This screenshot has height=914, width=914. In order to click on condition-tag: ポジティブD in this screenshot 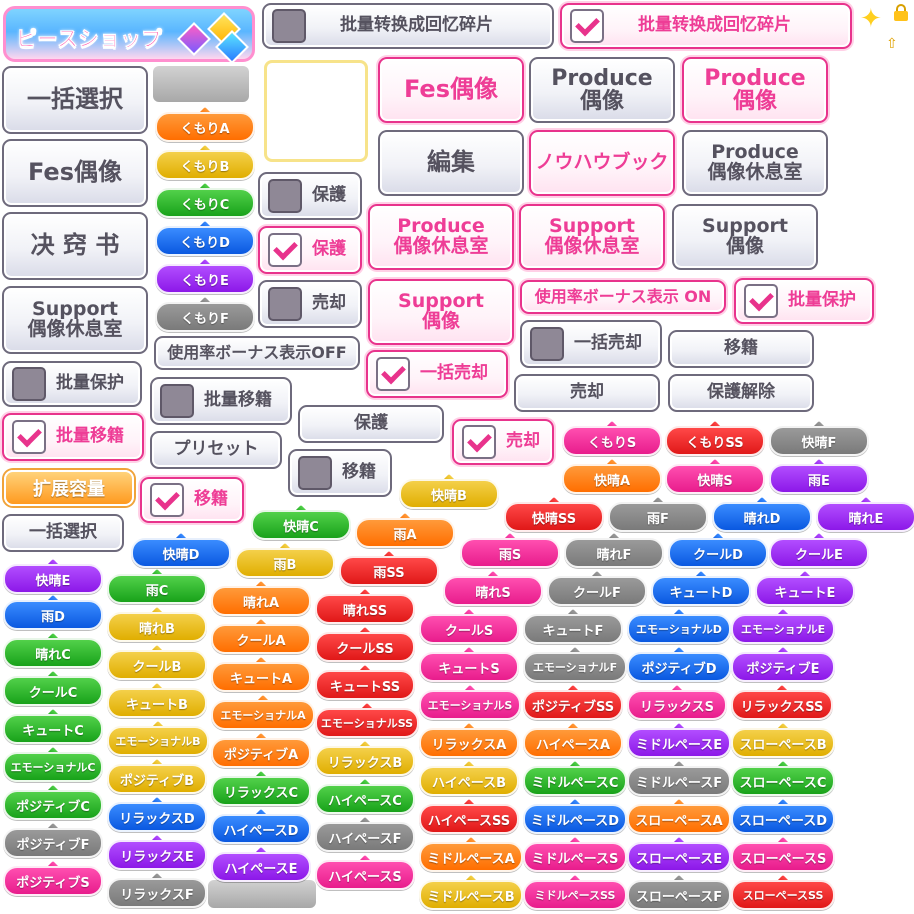, I will do `click(679, 667)`.